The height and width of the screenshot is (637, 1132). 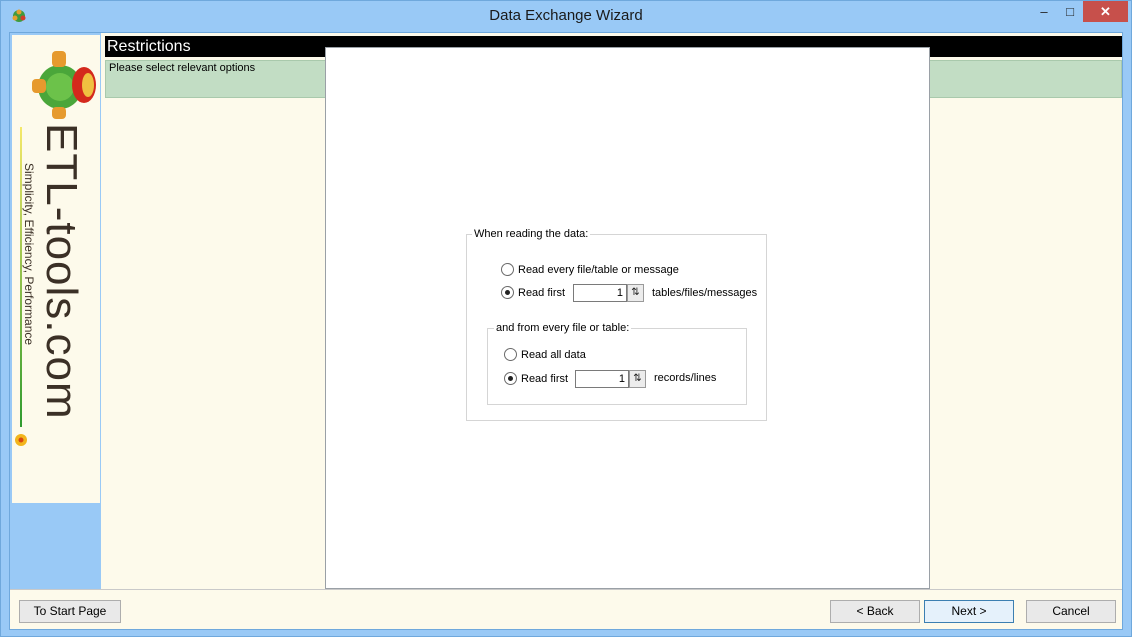 I want to click on tables-count-spinner: 1 ⇅, so click(x=608, y=293).